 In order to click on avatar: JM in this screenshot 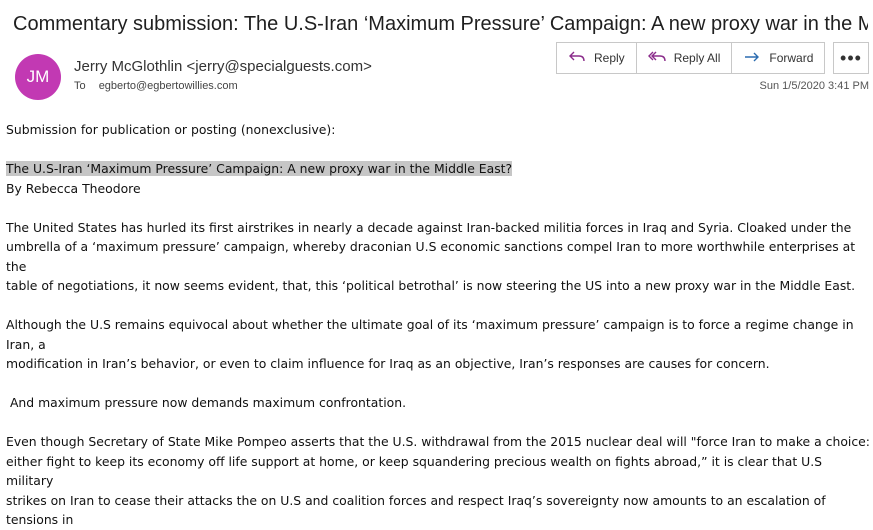, I will do `click(38, 77)`.